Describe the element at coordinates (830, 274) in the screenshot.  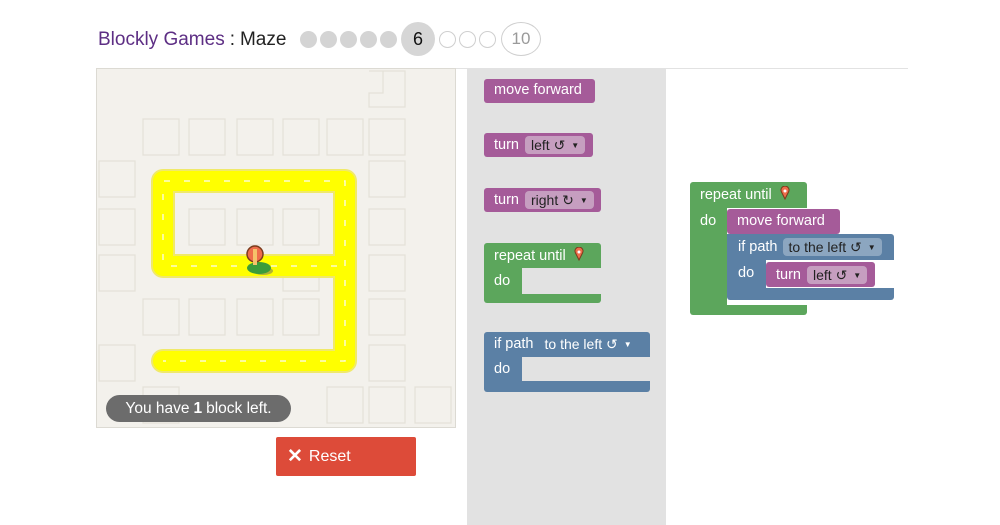
I see `workspace-turn-dropdown-value: left ↺` at that location.